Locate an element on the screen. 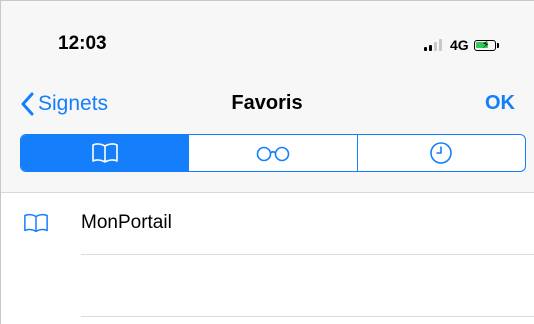 This screenshot has width=534, height=324. segmented-control is located at coordinates (273, 153).